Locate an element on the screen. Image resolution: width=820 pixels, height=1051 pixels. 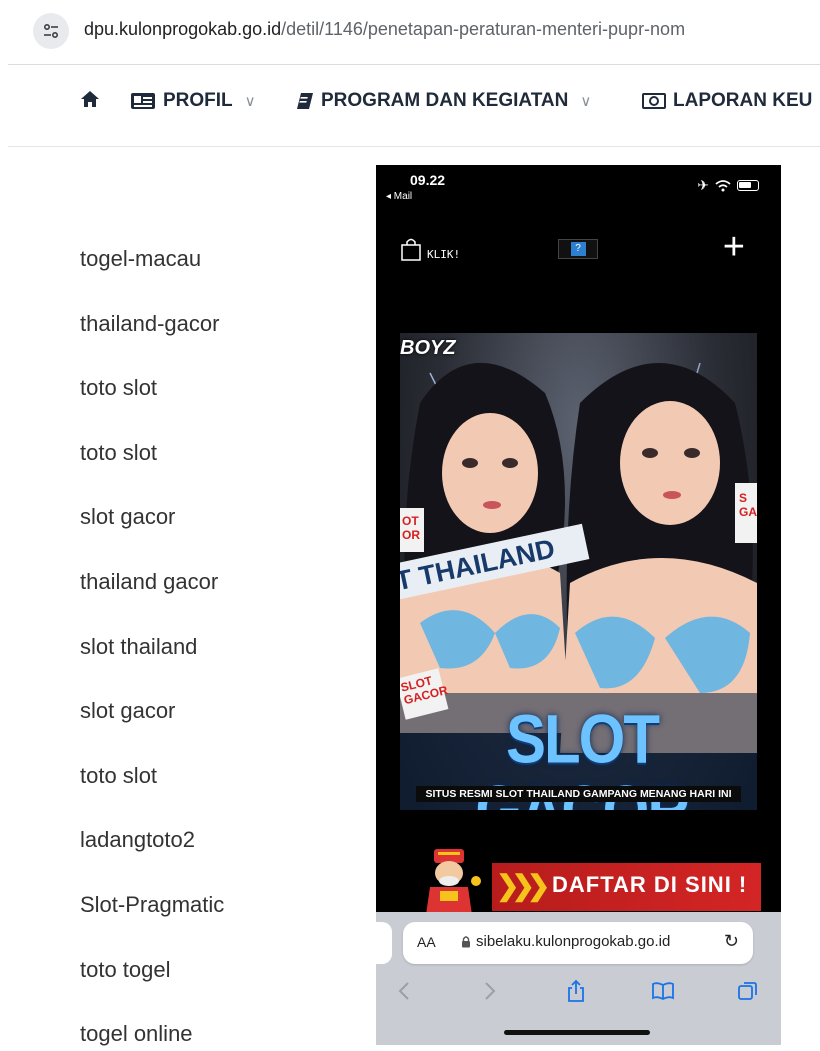
phone-toolbar: KLIK! ? + is located at coordinates (578, 248).